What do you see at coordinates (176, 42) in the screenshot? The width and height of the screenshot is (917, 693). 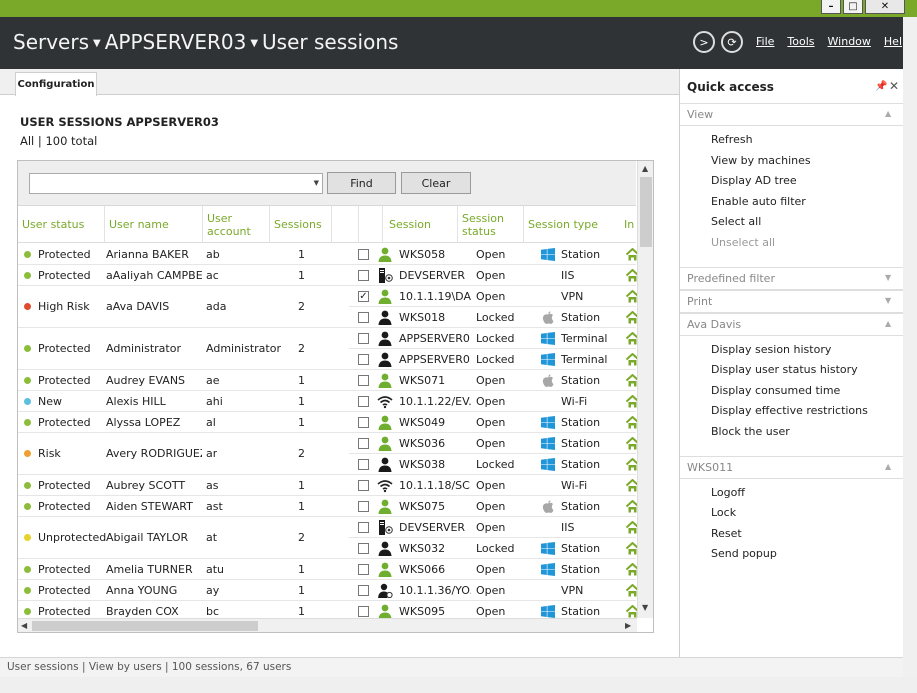 I see `breadcrumb-server: APPSERVER03` at bounding box center [176, 42].